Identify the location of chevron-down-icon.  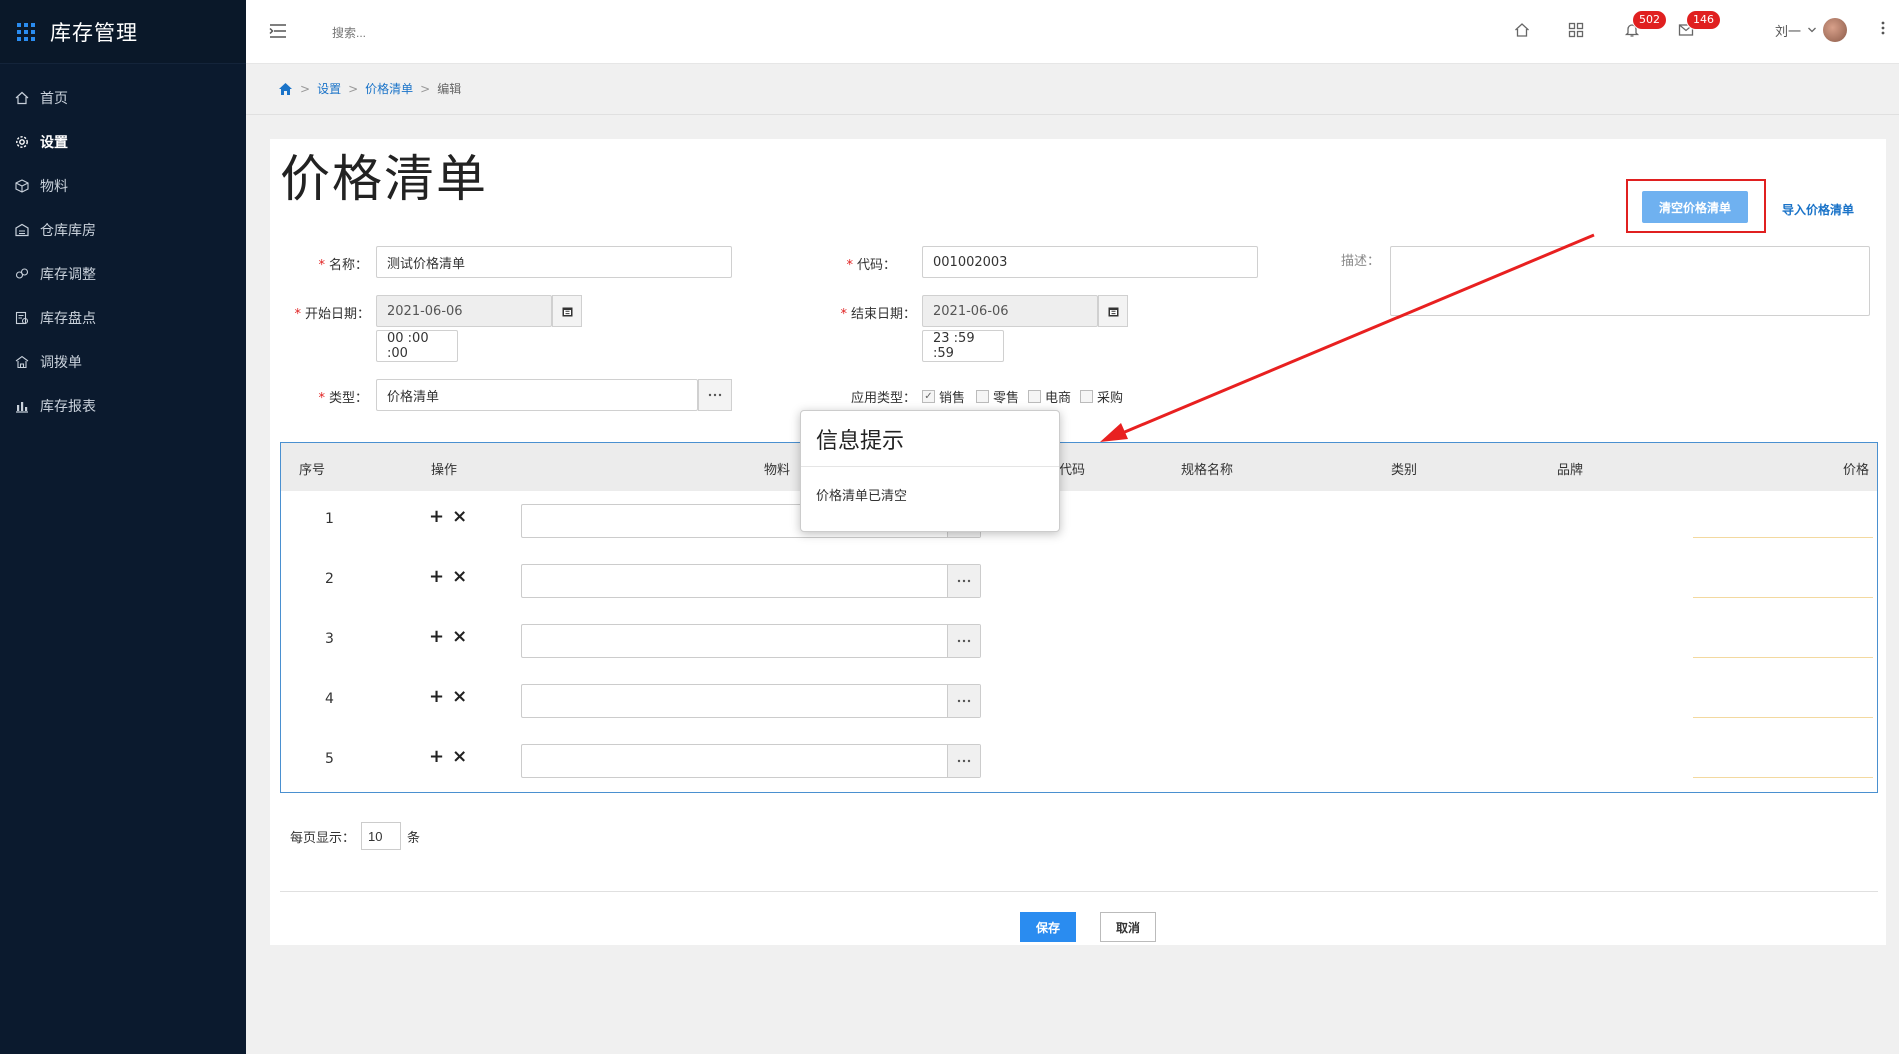
(1812, 30).